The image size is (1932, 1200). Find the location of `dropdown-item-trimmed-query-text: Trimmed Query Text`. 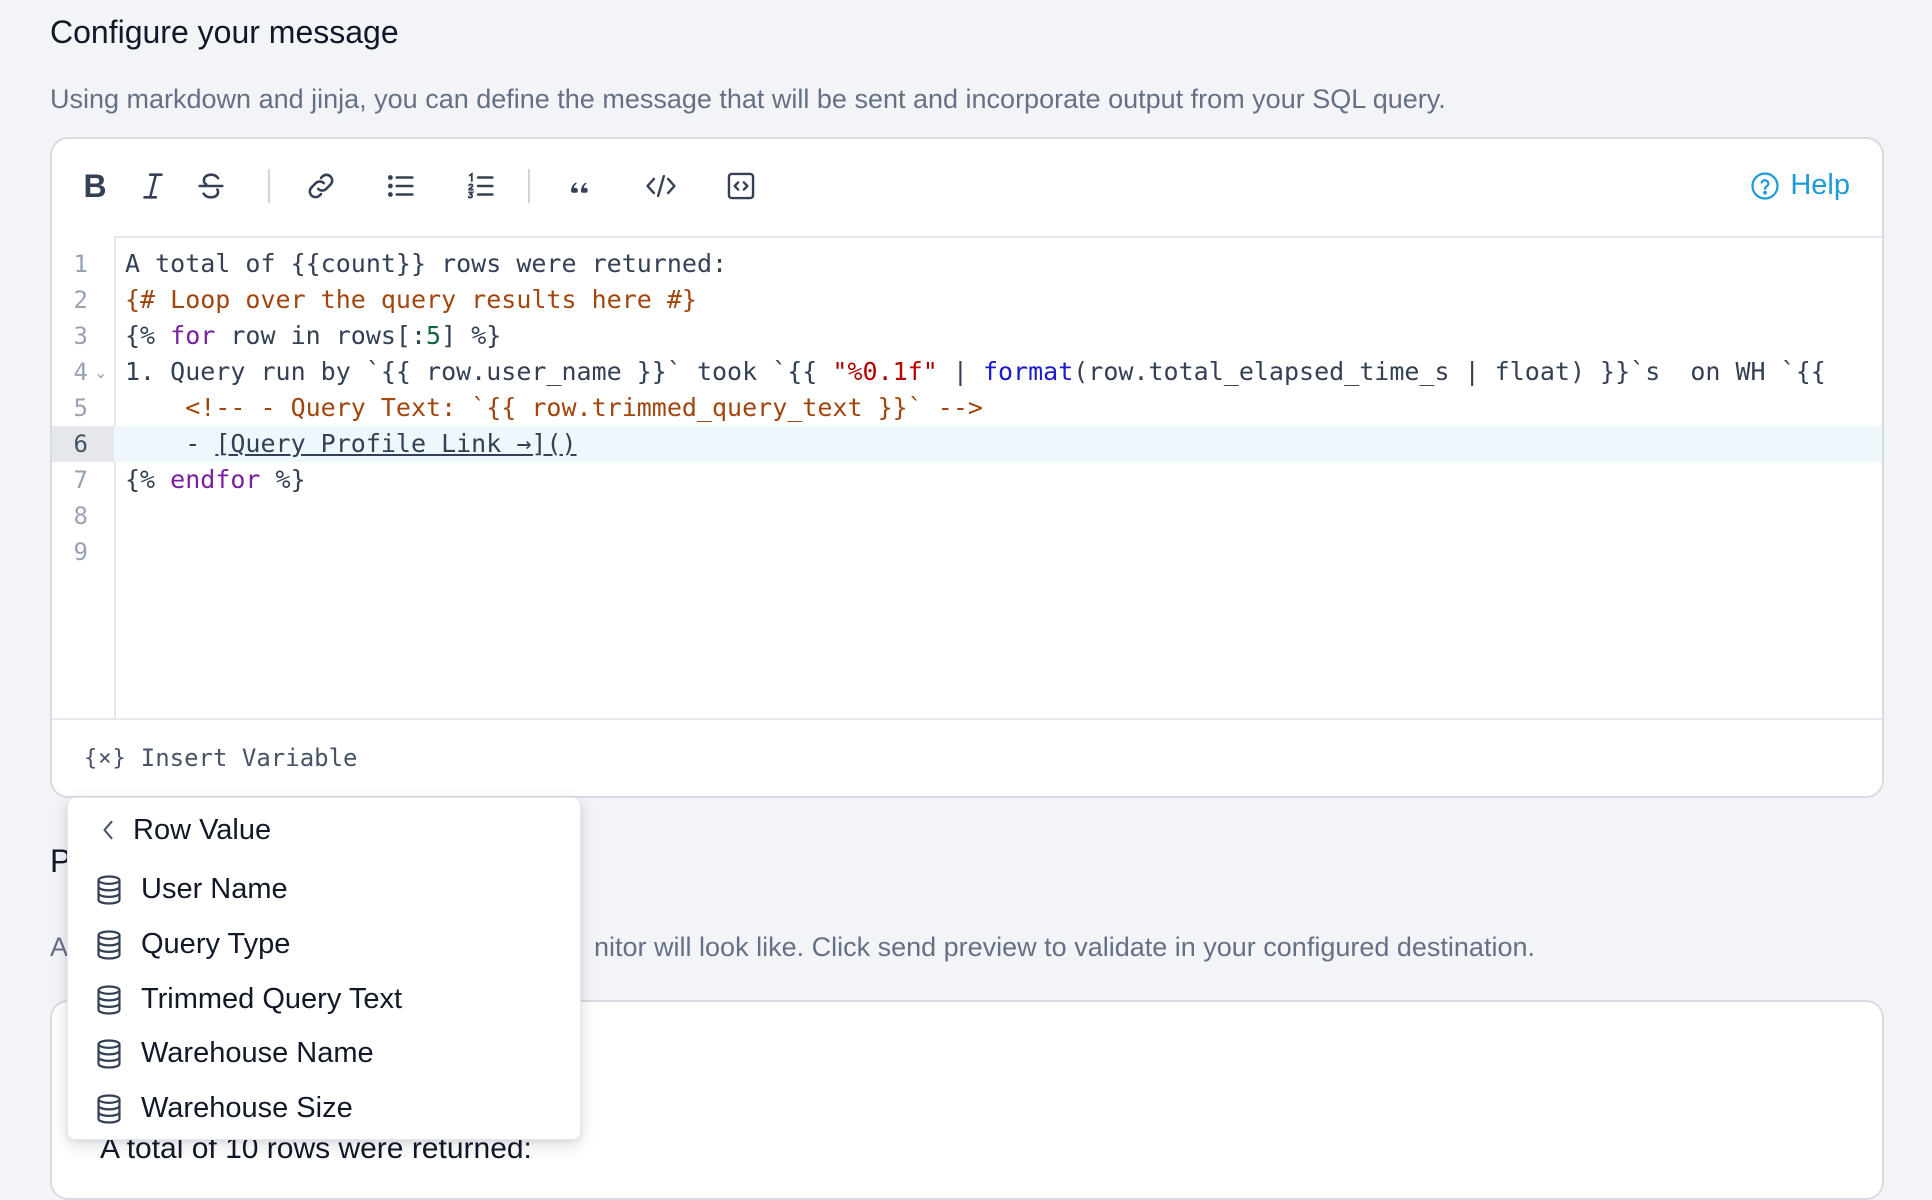

dropdown-item-trimmed-query-text: Trimmed Query Text is located at coordinates (324, 999).